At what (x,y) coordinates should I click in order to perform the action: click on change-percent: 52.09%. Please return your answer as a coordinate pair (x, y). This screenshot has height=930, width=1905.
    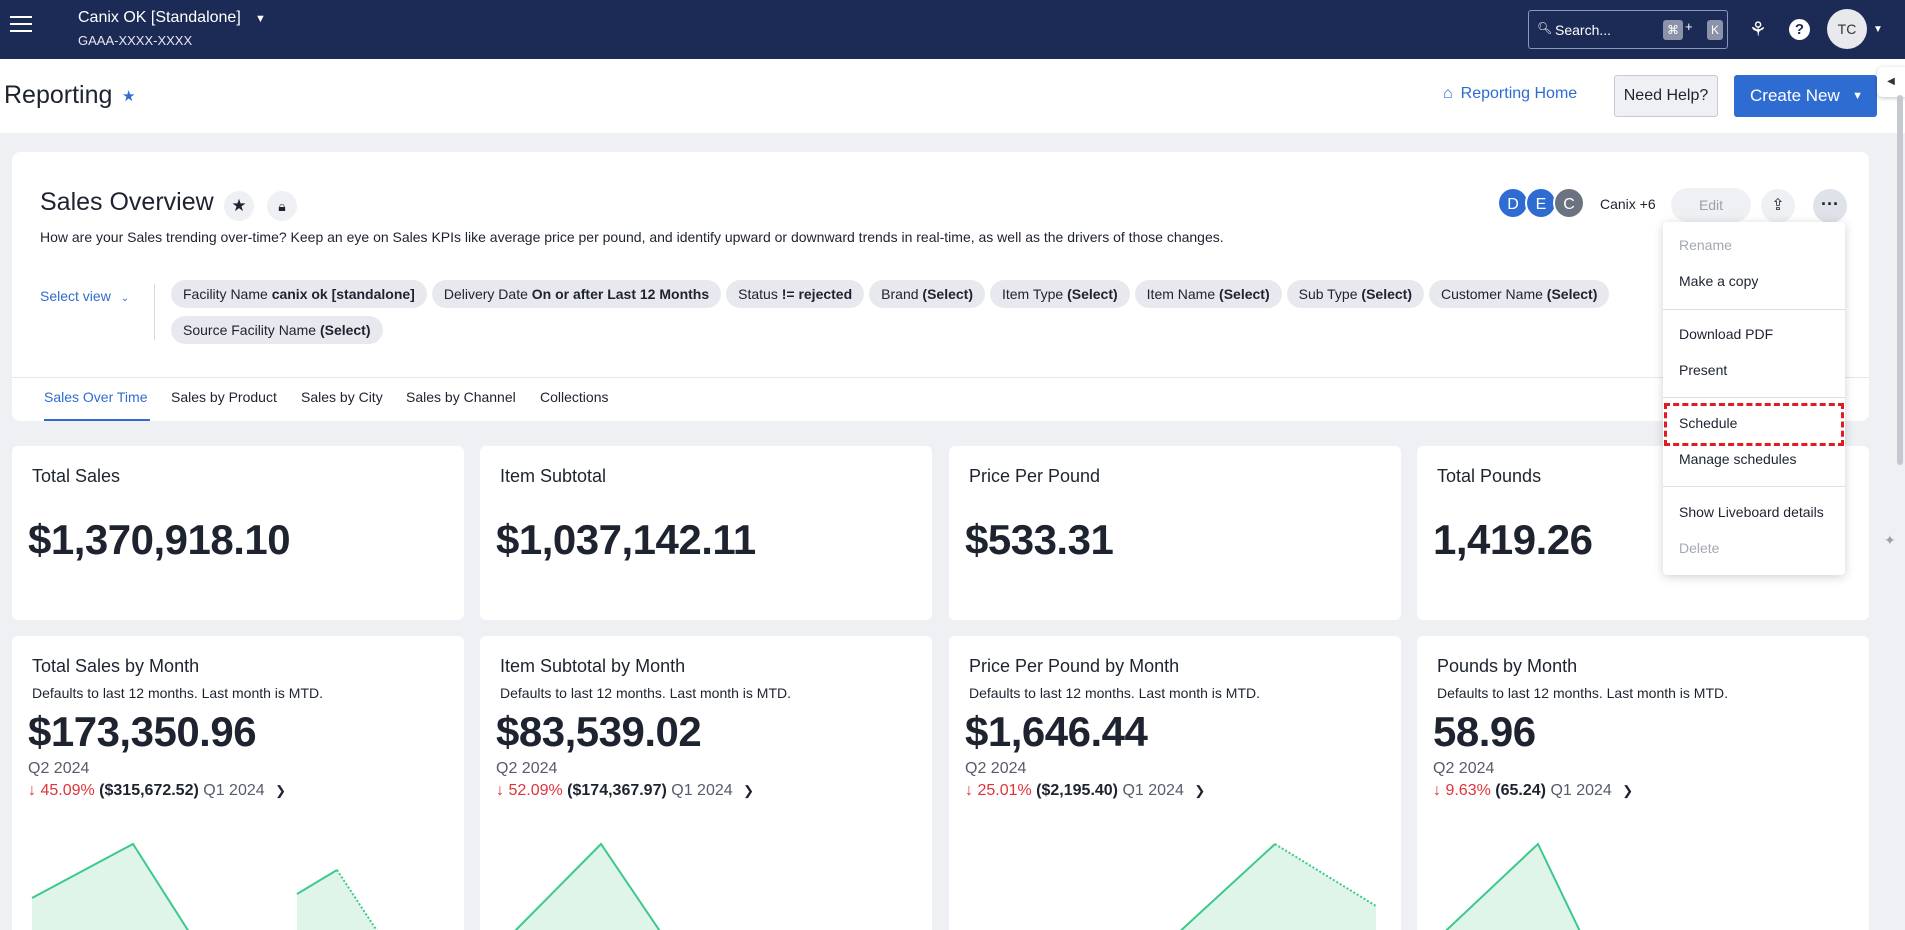
    Looking at the image, I should click on (535, 790).